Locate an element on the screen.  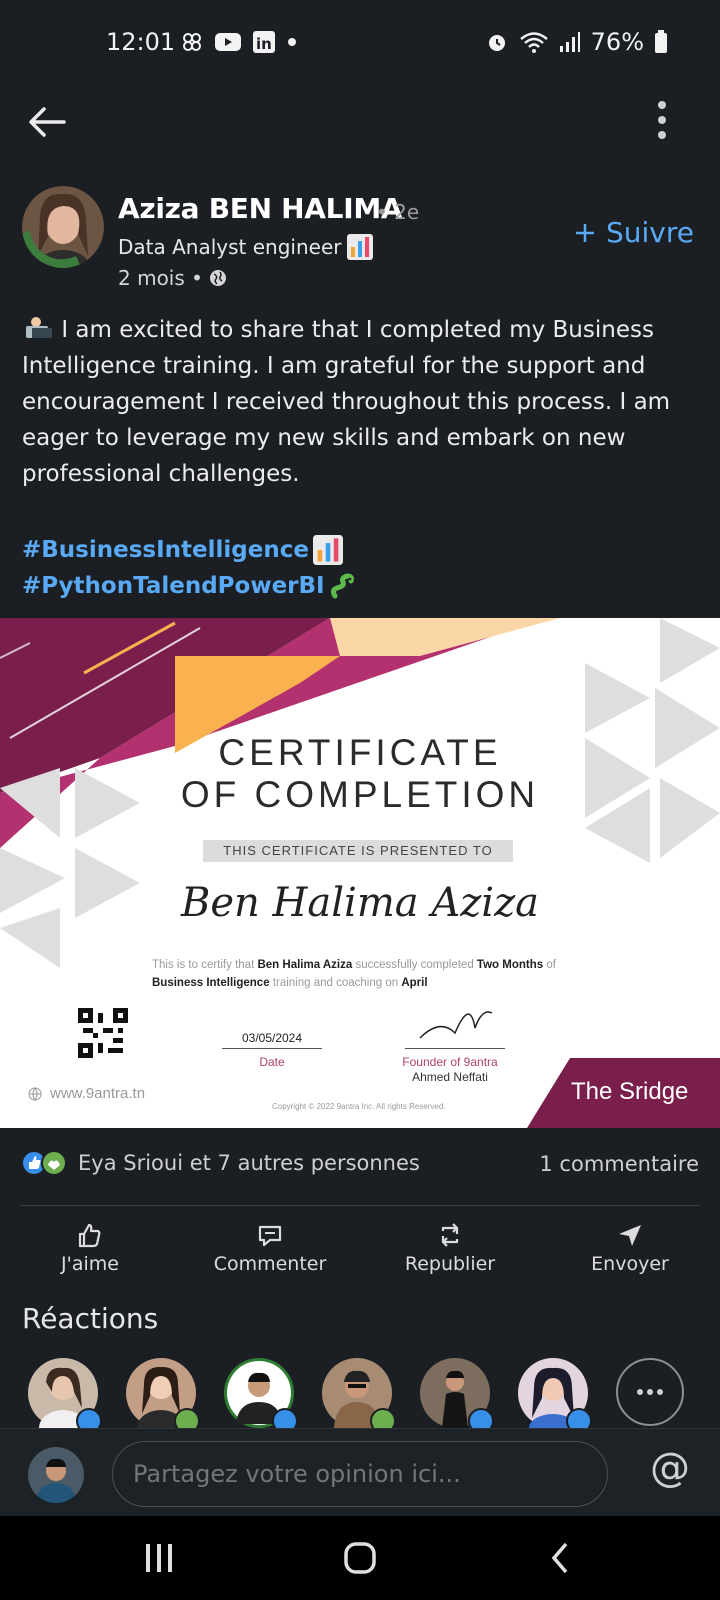
snake-icon is located at coordinates (342, 586).